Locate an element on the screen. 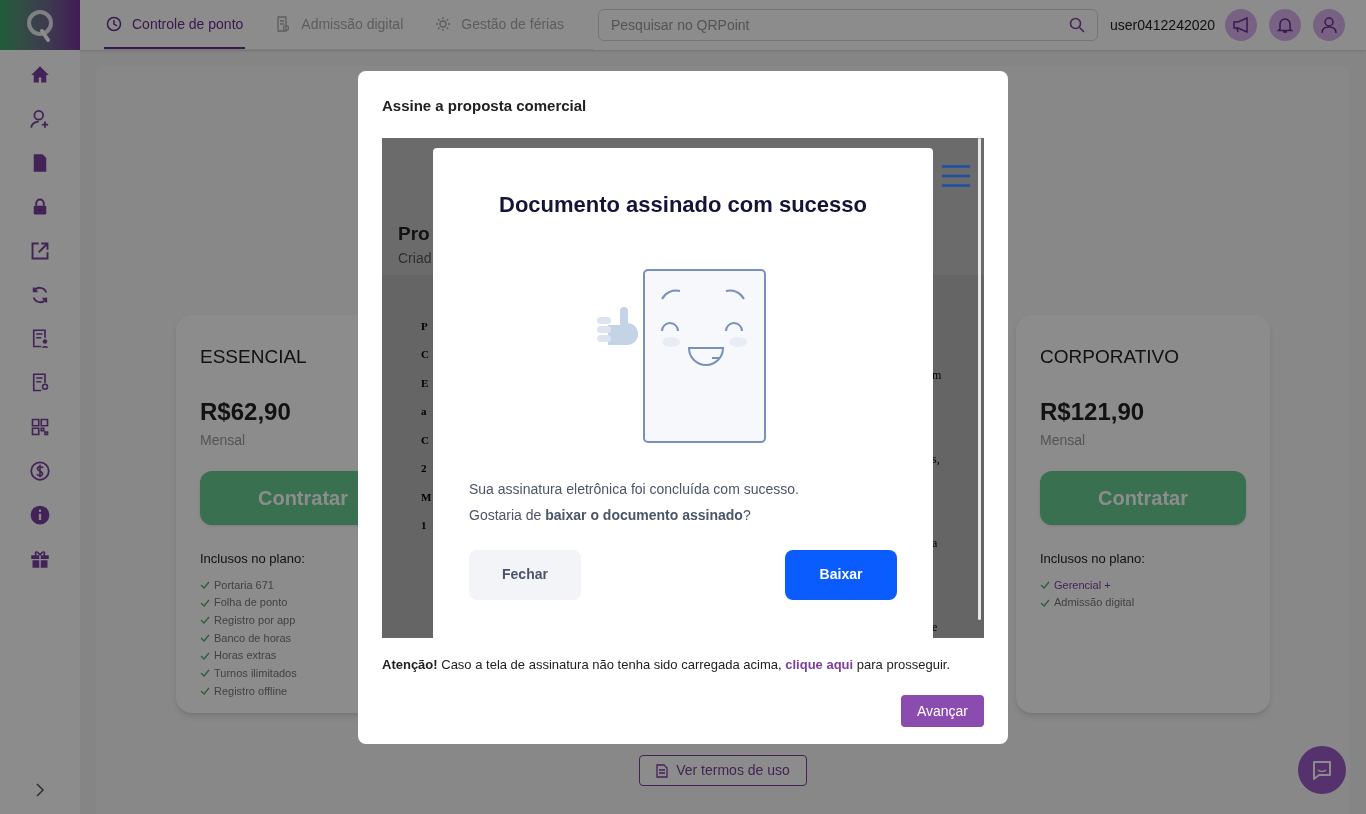 This screenshot has width=1366, height=814. feature-item: Registro offline is located at coordinates (251, 691).